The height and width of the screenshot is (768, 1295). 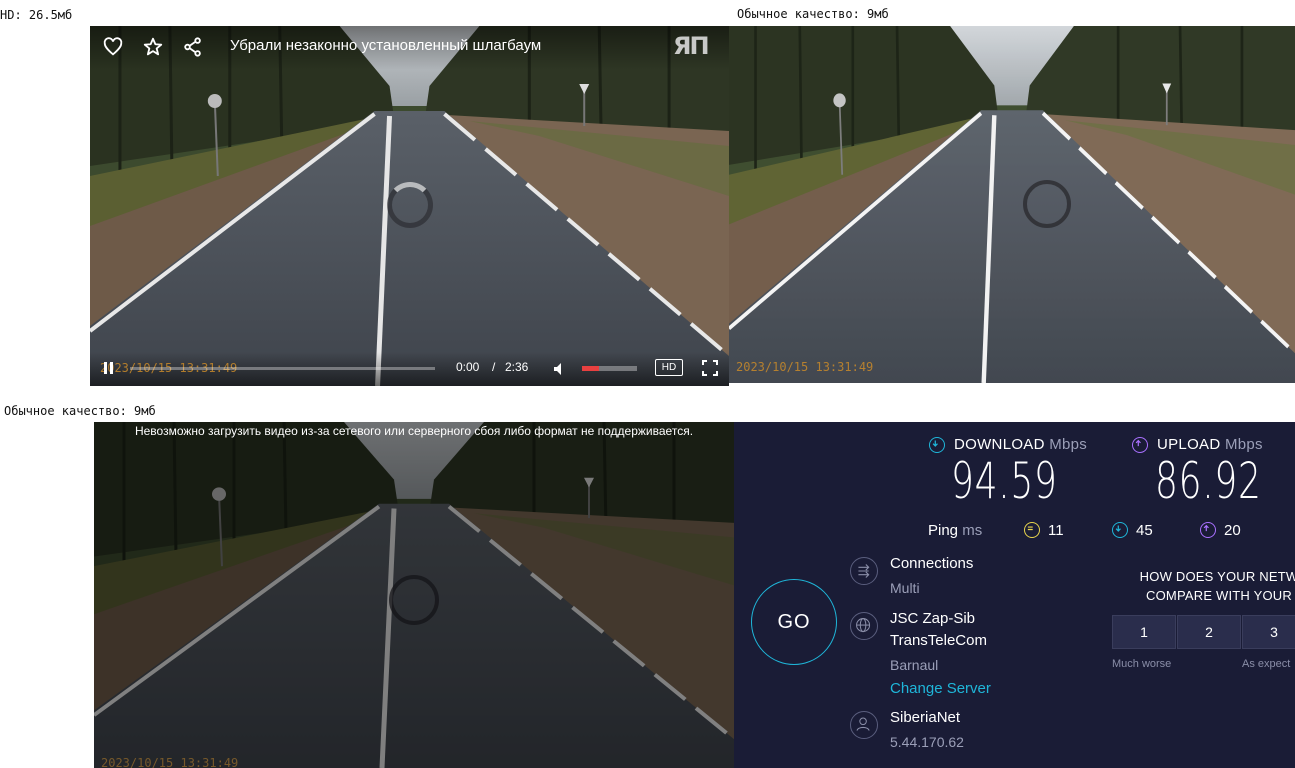 I want to click on rating-option-2: 2, so click(x=1209, y=632).